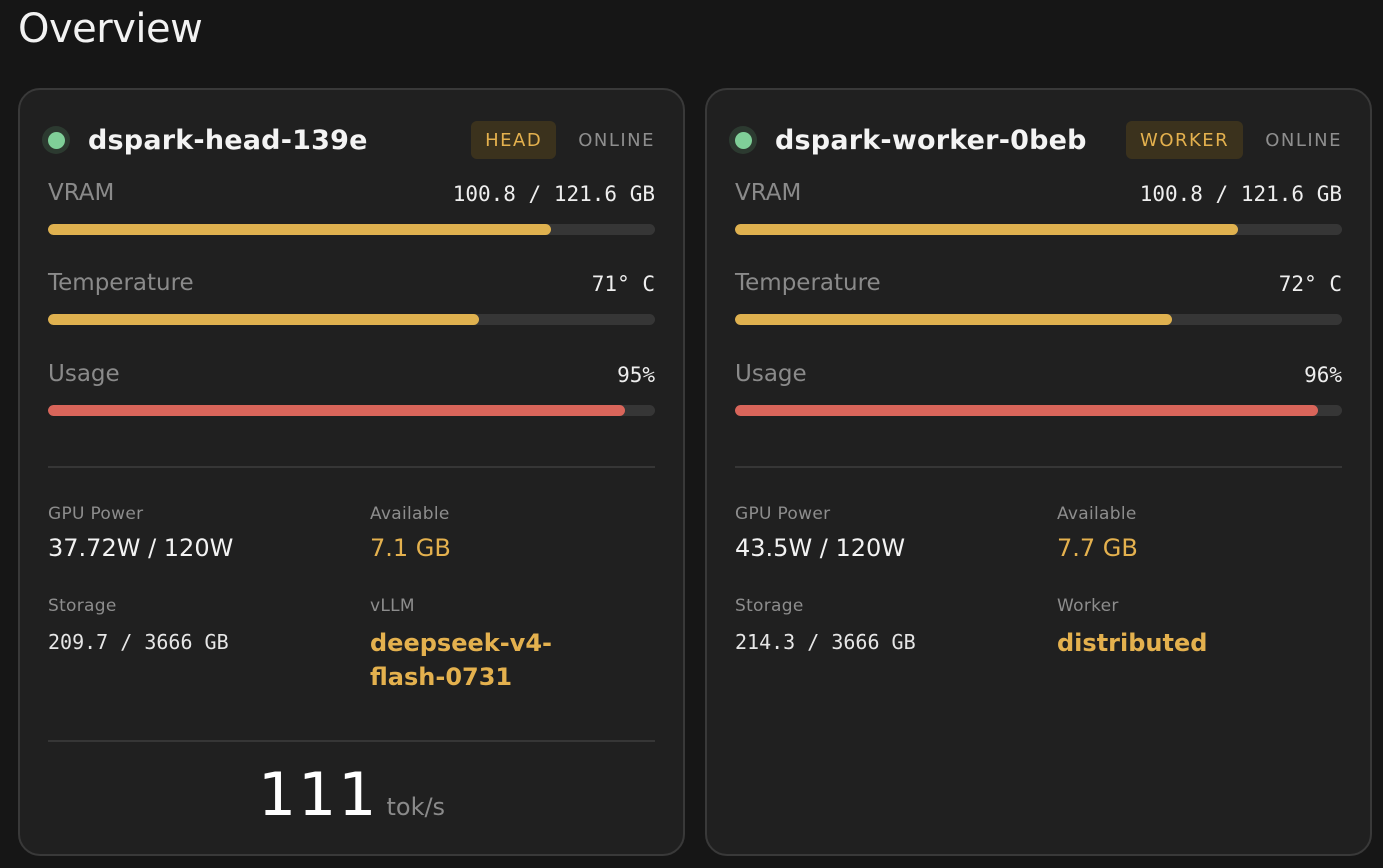 Image resolution: width=1383 pixels, height=868 pixels. I want to click on metric-value: 95%, so click(636, 375).